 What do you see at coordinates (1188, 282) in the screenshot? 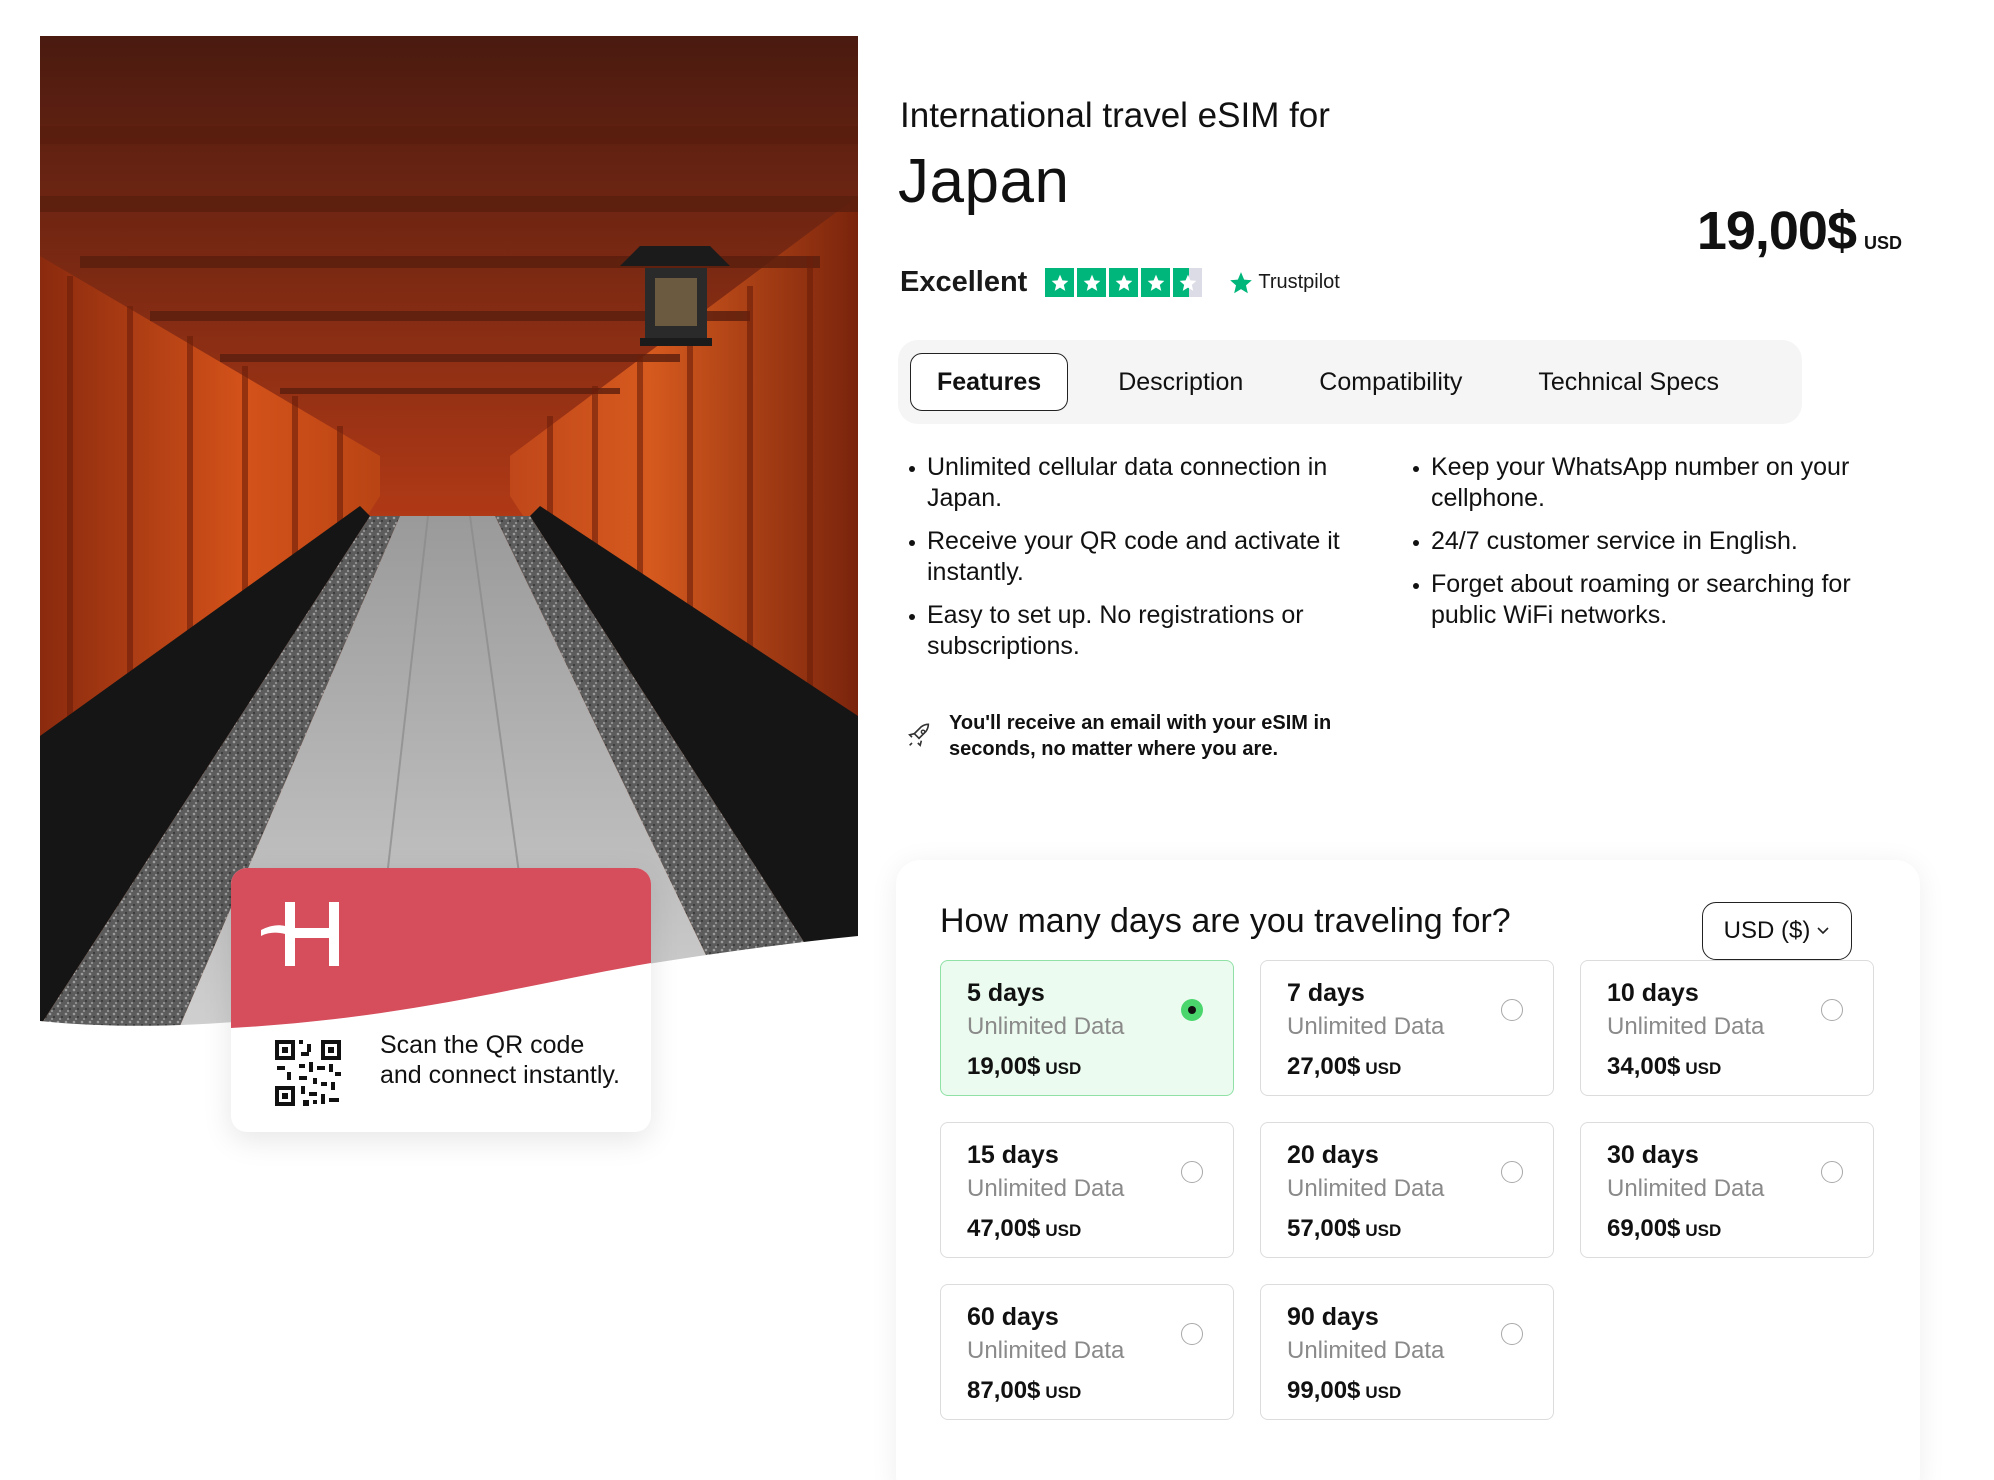
I see `half-star-icon` at bounding box center [1188, 282].